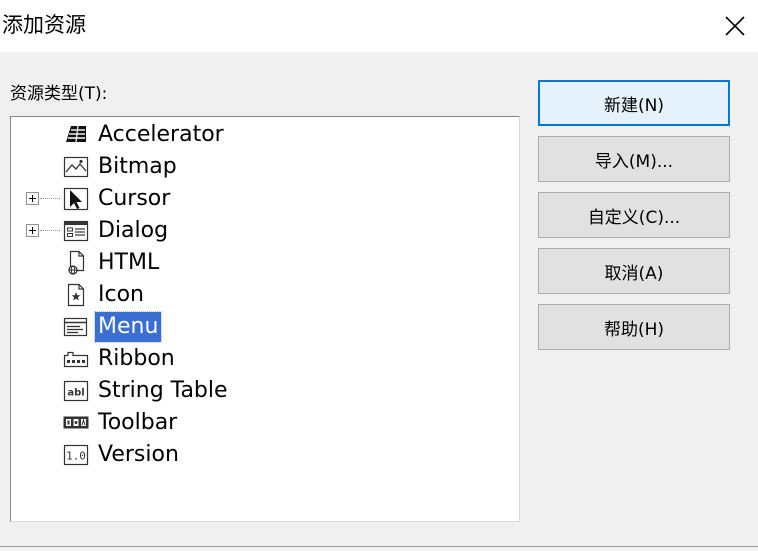  Describe the element at coordinates (44, 25) in the screenshot. I see `dialog-title: 添加资源` at that location.